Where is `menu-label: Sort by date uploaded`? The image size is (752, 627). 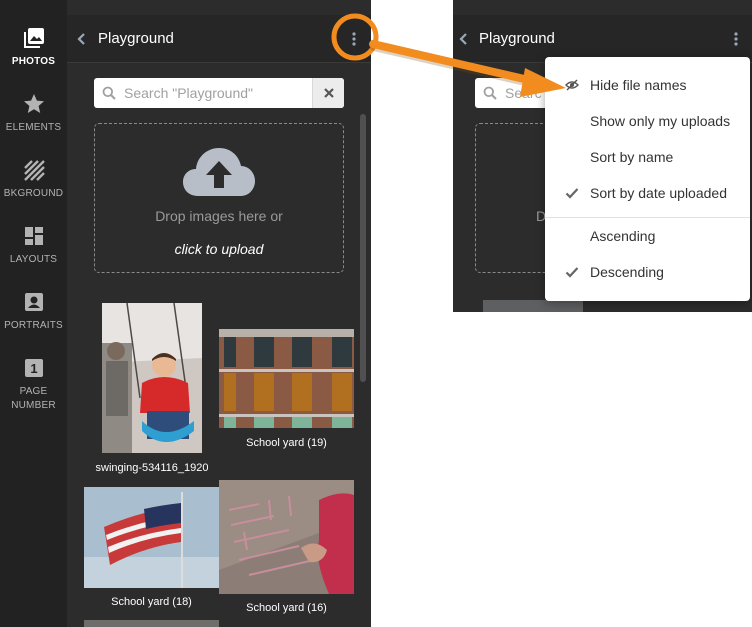 menu-label: Sort by date uploaded is located at coordinates (658, 193).